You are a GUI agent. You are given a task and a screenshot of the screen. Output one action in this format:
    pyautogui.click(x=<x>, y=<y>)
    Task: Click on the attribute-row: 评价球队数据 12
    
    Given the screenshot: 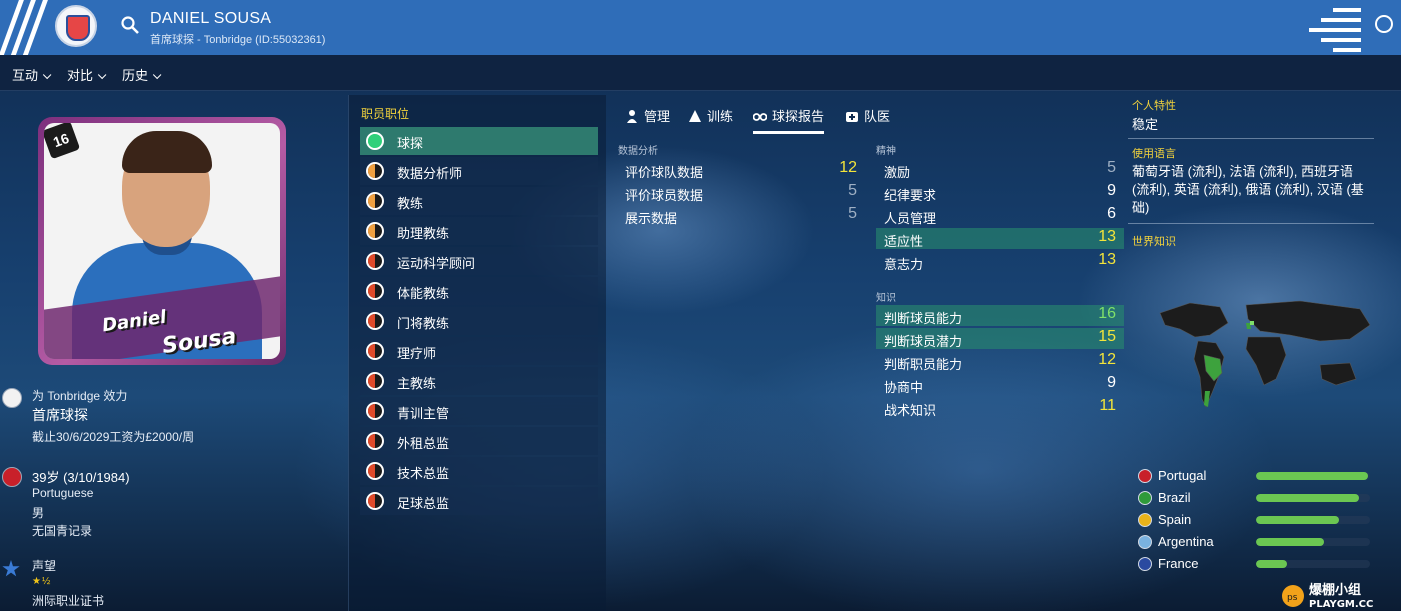 What is the action you would take?
    pyautogui.click(x=741, y=169)
    